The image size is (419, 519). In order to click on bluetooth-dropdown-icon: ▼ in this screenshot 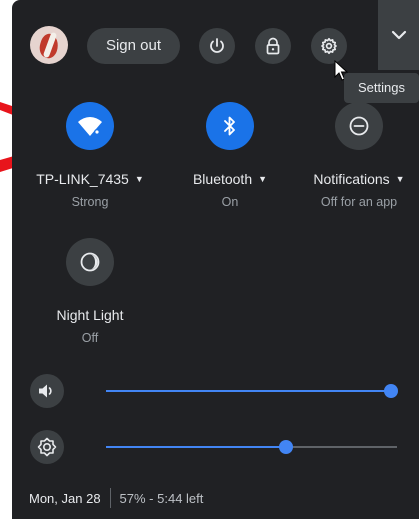, I will do `click(262, 179)`.